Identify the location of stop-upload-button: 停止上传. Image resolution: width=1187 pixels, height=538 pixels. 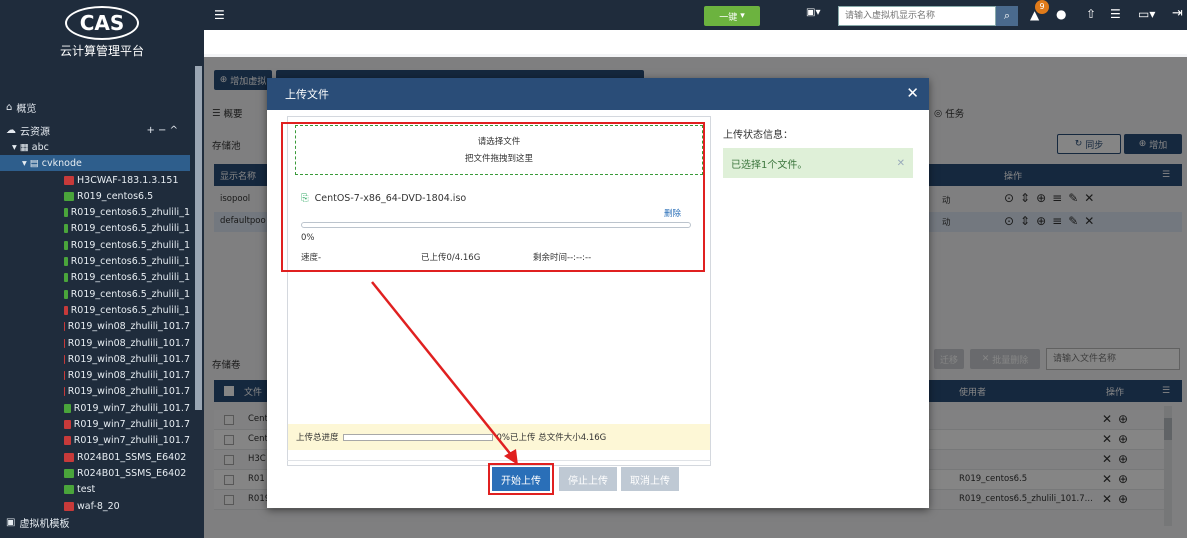
(588, 479).